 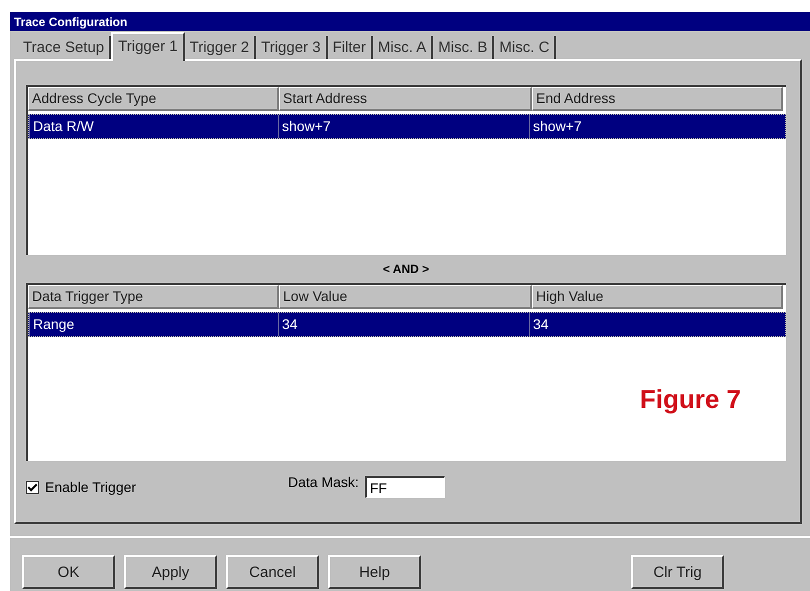 What do you see at coordinates (220, 47) in the screenshot?
I see `tab: Trigger 2` at bounding box center [220, 47].